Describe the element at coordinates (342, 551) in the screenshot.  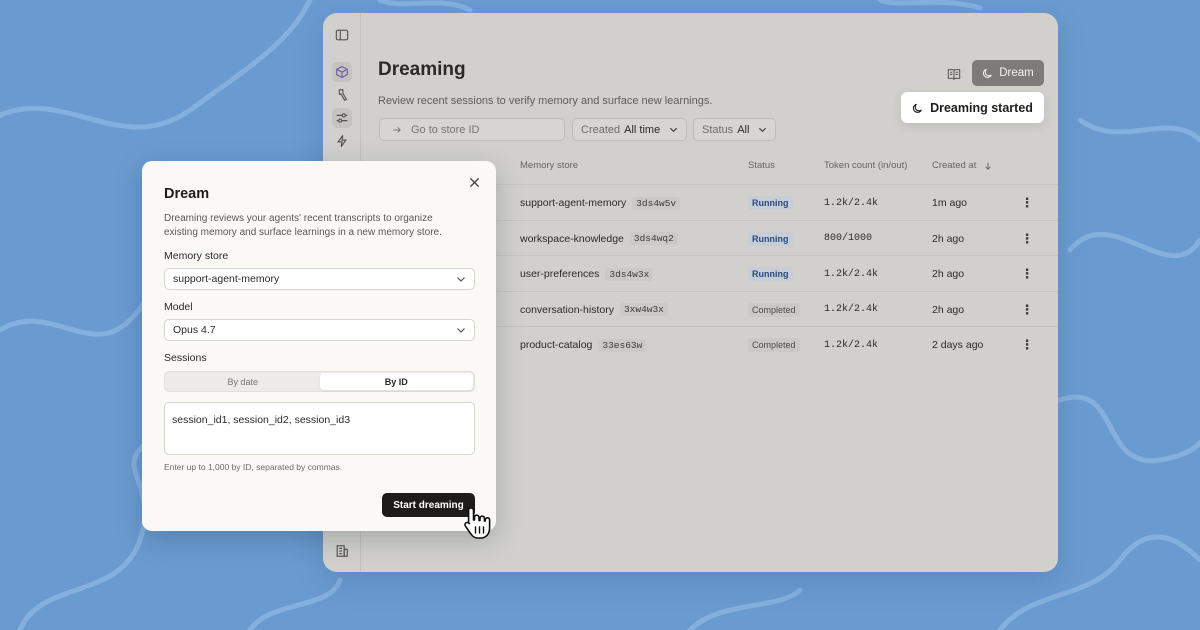
I see `building-icon` at that location.